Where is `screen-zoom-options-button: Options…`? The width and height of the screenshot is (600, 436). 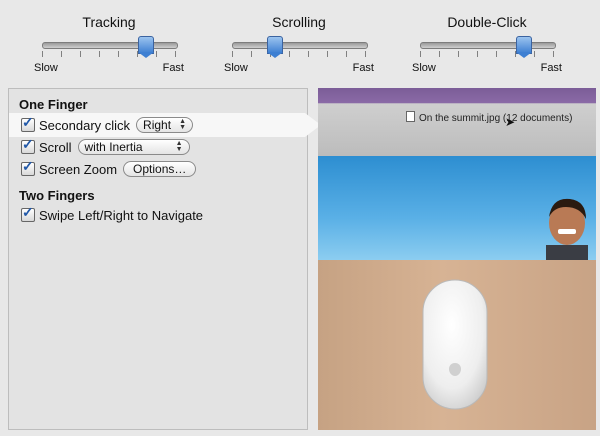
screen-zoom-options-button: Options… is located at coordinates (160, 169).